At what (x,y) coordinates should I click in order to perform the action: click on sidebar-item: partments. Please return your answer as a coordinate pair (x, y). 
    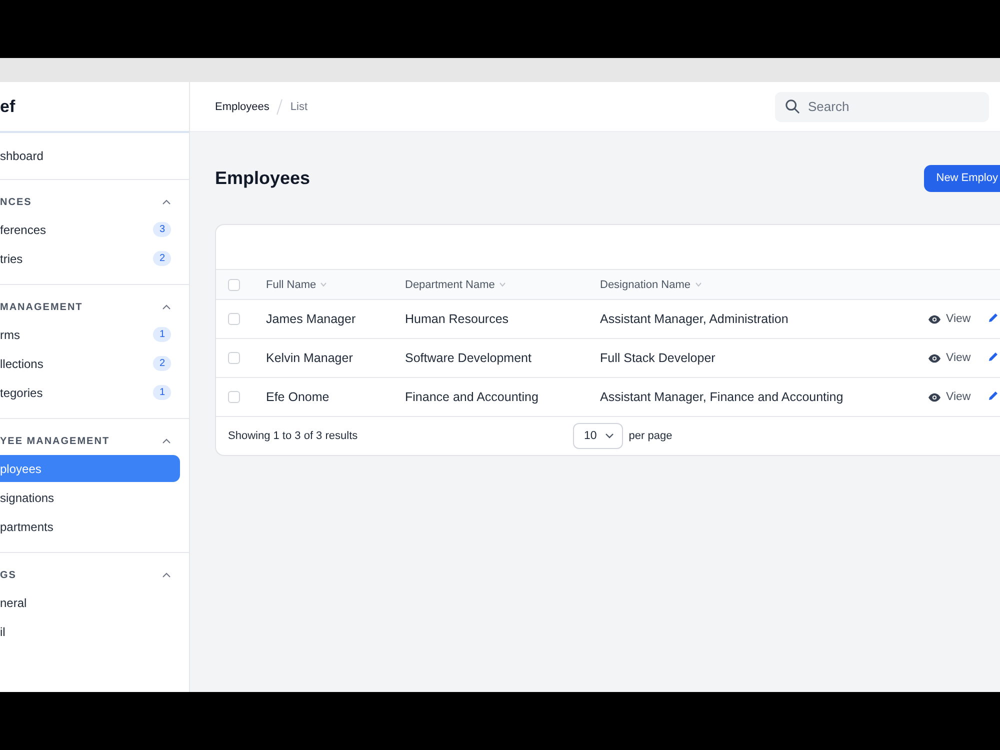
    Looking at the image, I should click on (90, 526).